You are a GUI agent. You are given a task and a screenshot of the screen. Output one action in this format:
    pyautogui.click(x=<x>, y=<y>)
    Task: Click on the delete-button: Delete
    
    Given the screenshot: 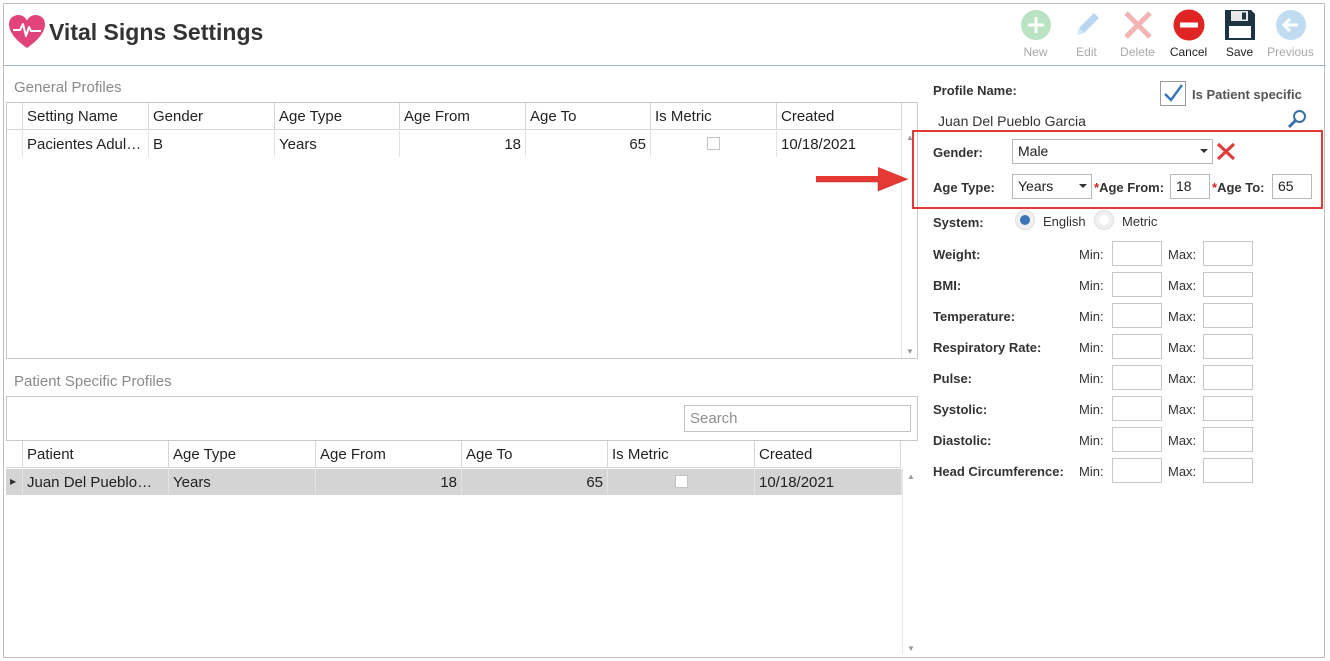 What is the action you would take?
    pyautogui.click(x=1137, y=35)
    